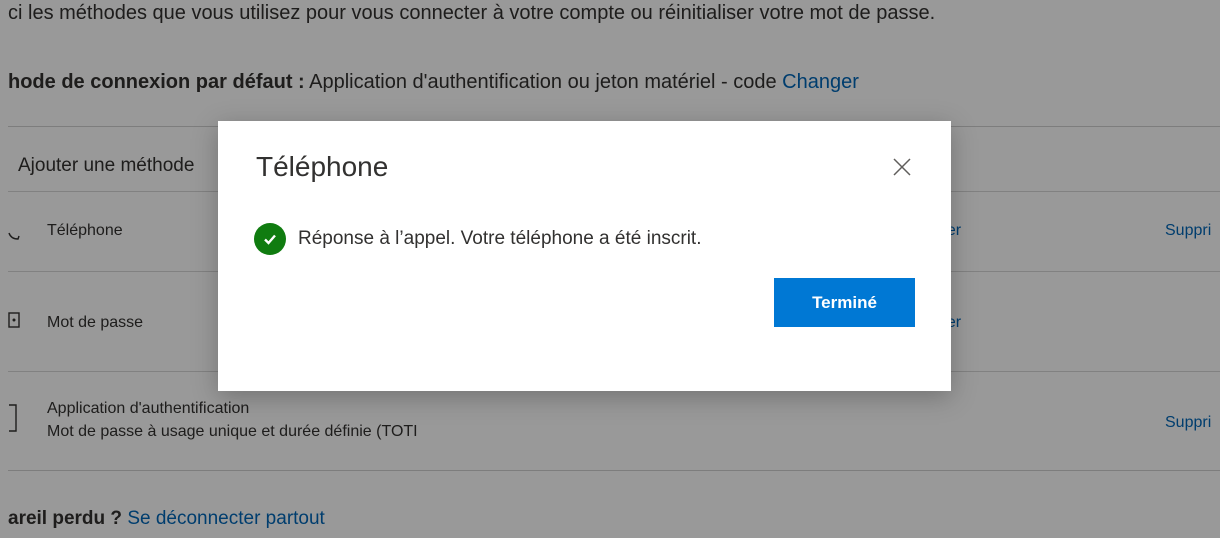 The width and height of the screenshot is (1220, 538). What do you see at coordinates (322, 166) in the screenshot?
I see `dialog-title: Téléphone` at bounding box center [322, 166].